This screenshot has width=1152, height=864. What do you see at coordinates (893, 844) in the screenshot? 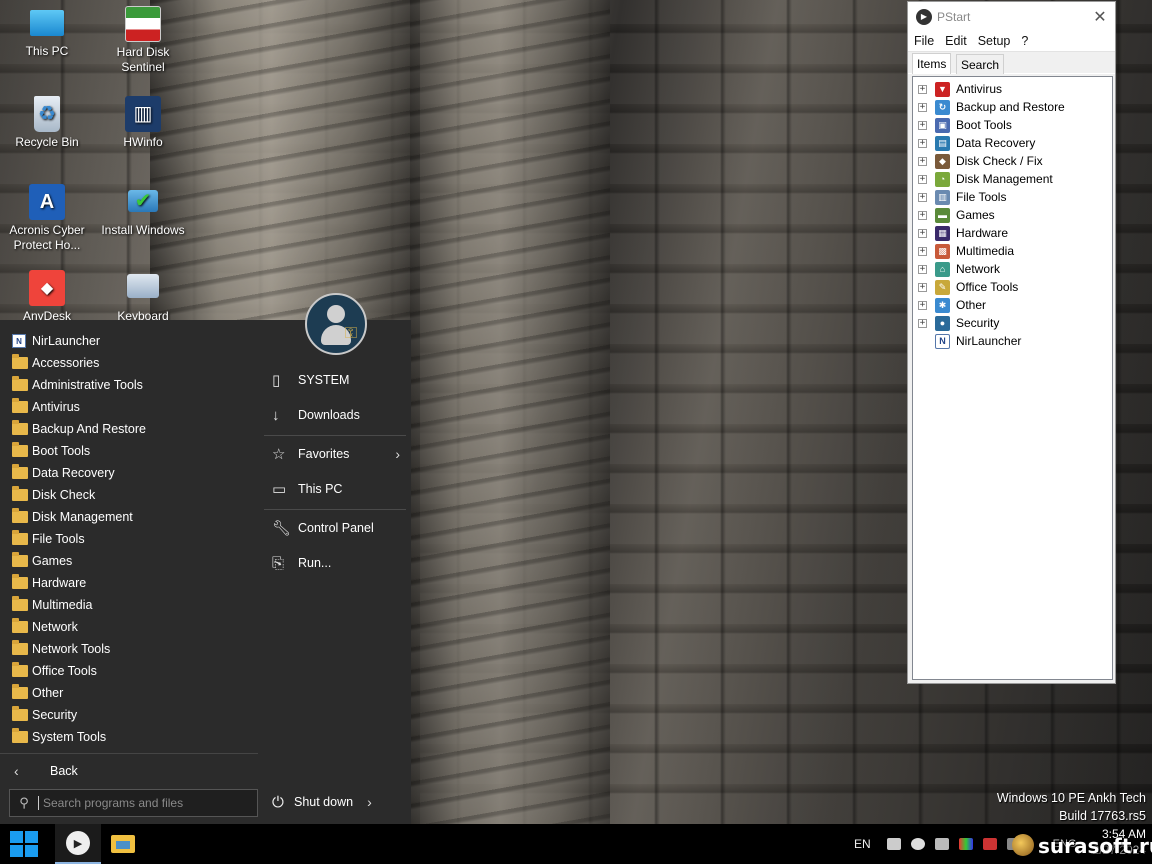
I see `network-icon` at bounding box center [893, 844].